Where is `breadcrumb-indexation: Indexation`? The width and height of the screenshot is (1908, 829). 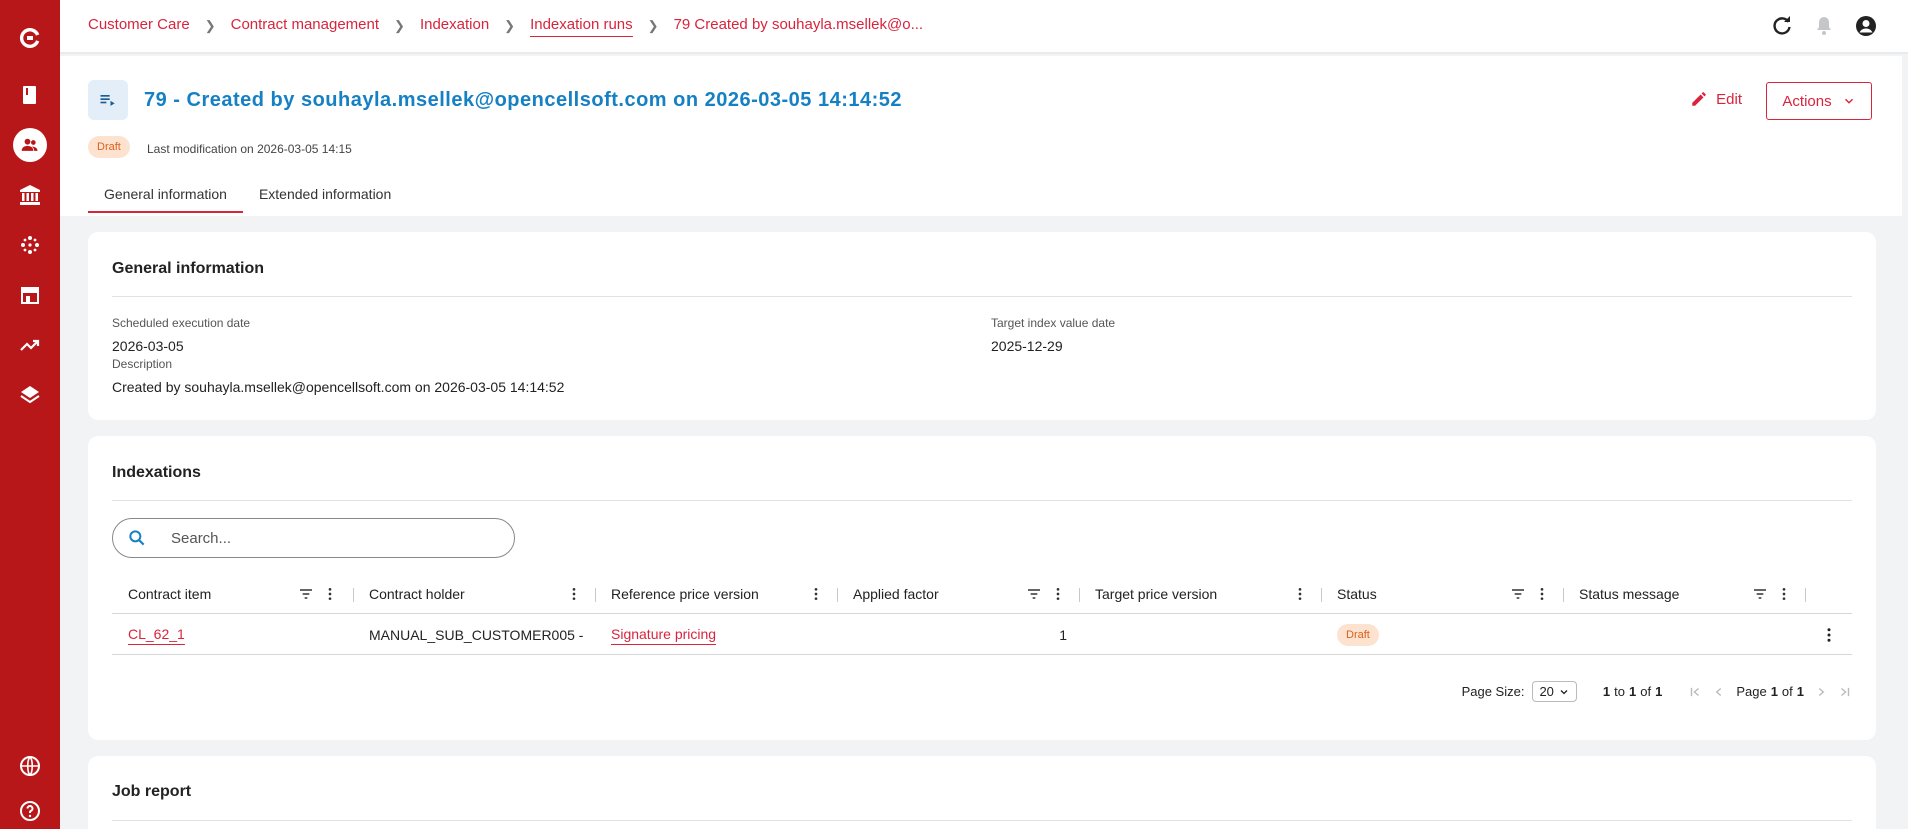
breadcrumb-indexation: Indexation is located at coordinates (454, 26).